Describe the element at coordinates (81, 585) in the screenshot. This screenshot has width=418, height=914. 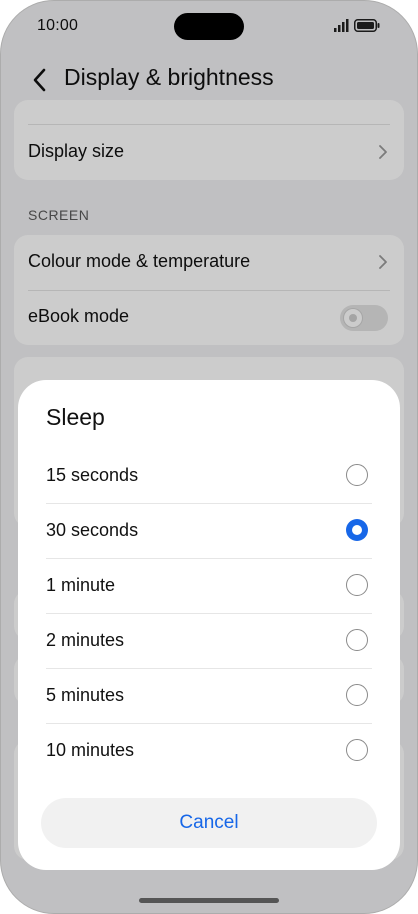
I see `option-label: 1 minute` at that location.